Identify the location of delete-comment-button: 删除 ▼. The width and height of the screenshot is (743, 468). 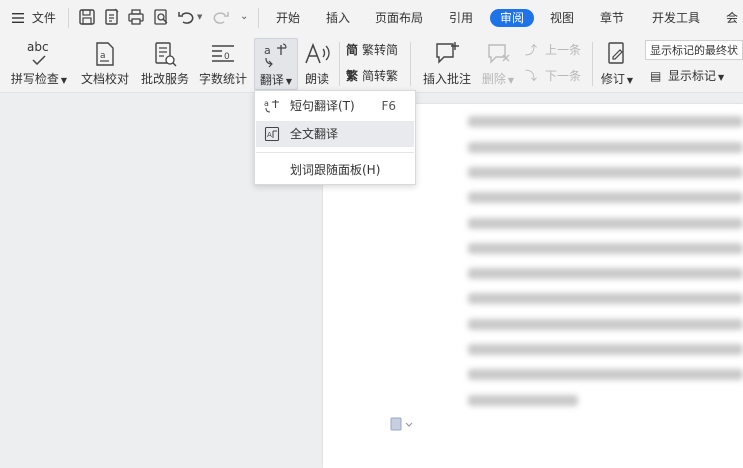
(498, 63).